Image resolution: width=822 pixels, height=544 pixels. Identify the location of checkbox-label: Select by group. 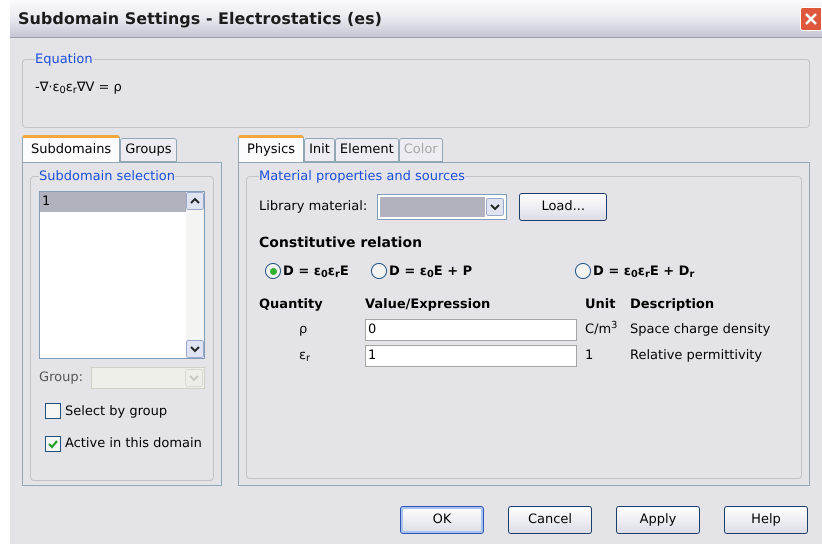
(116, 411).